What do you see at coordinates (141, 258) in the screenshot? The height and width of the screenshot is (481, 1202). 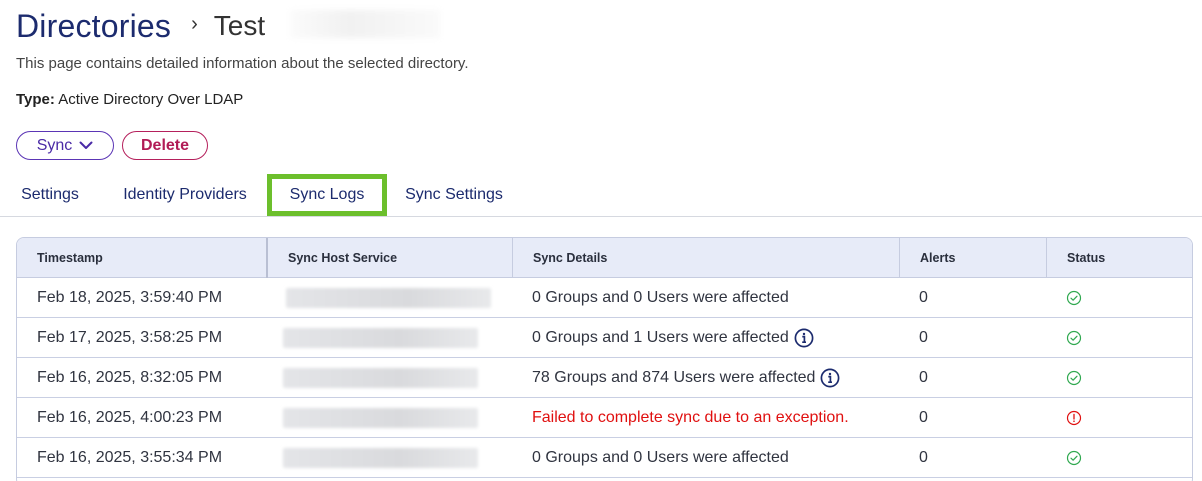 I see `column-header-timestamp: Timestamp` at bounding box center [141, 258].